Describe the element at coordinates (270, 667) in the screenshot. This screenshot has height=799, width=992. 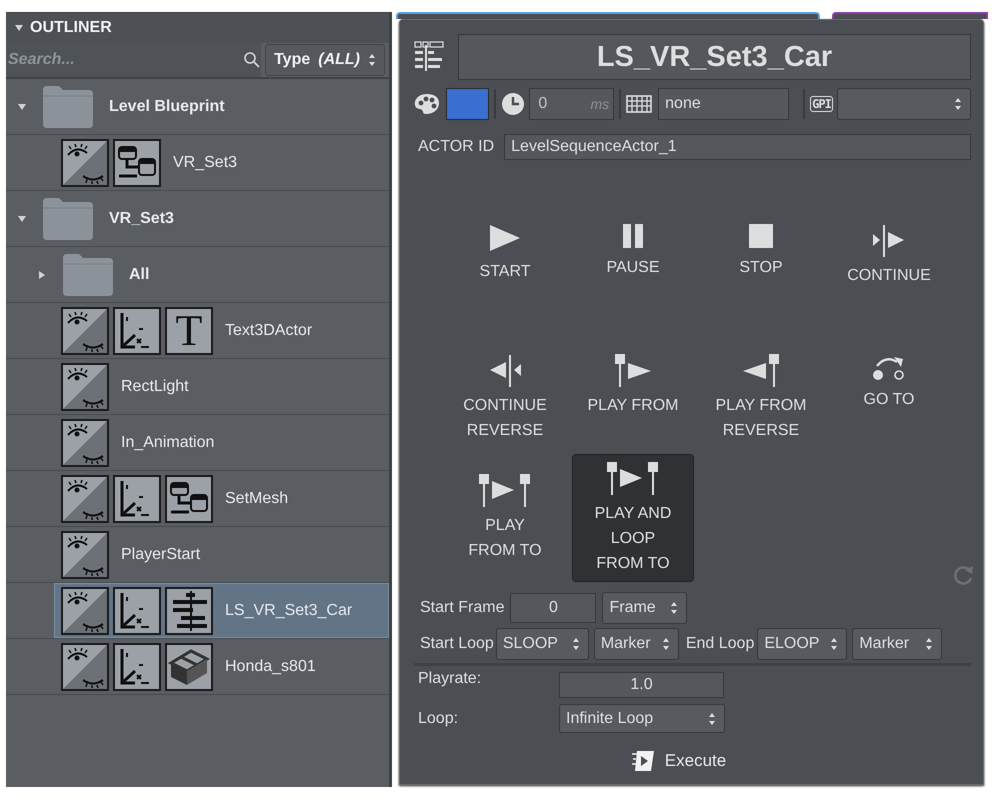
I see `actor-label: Honda_s801` at that location.